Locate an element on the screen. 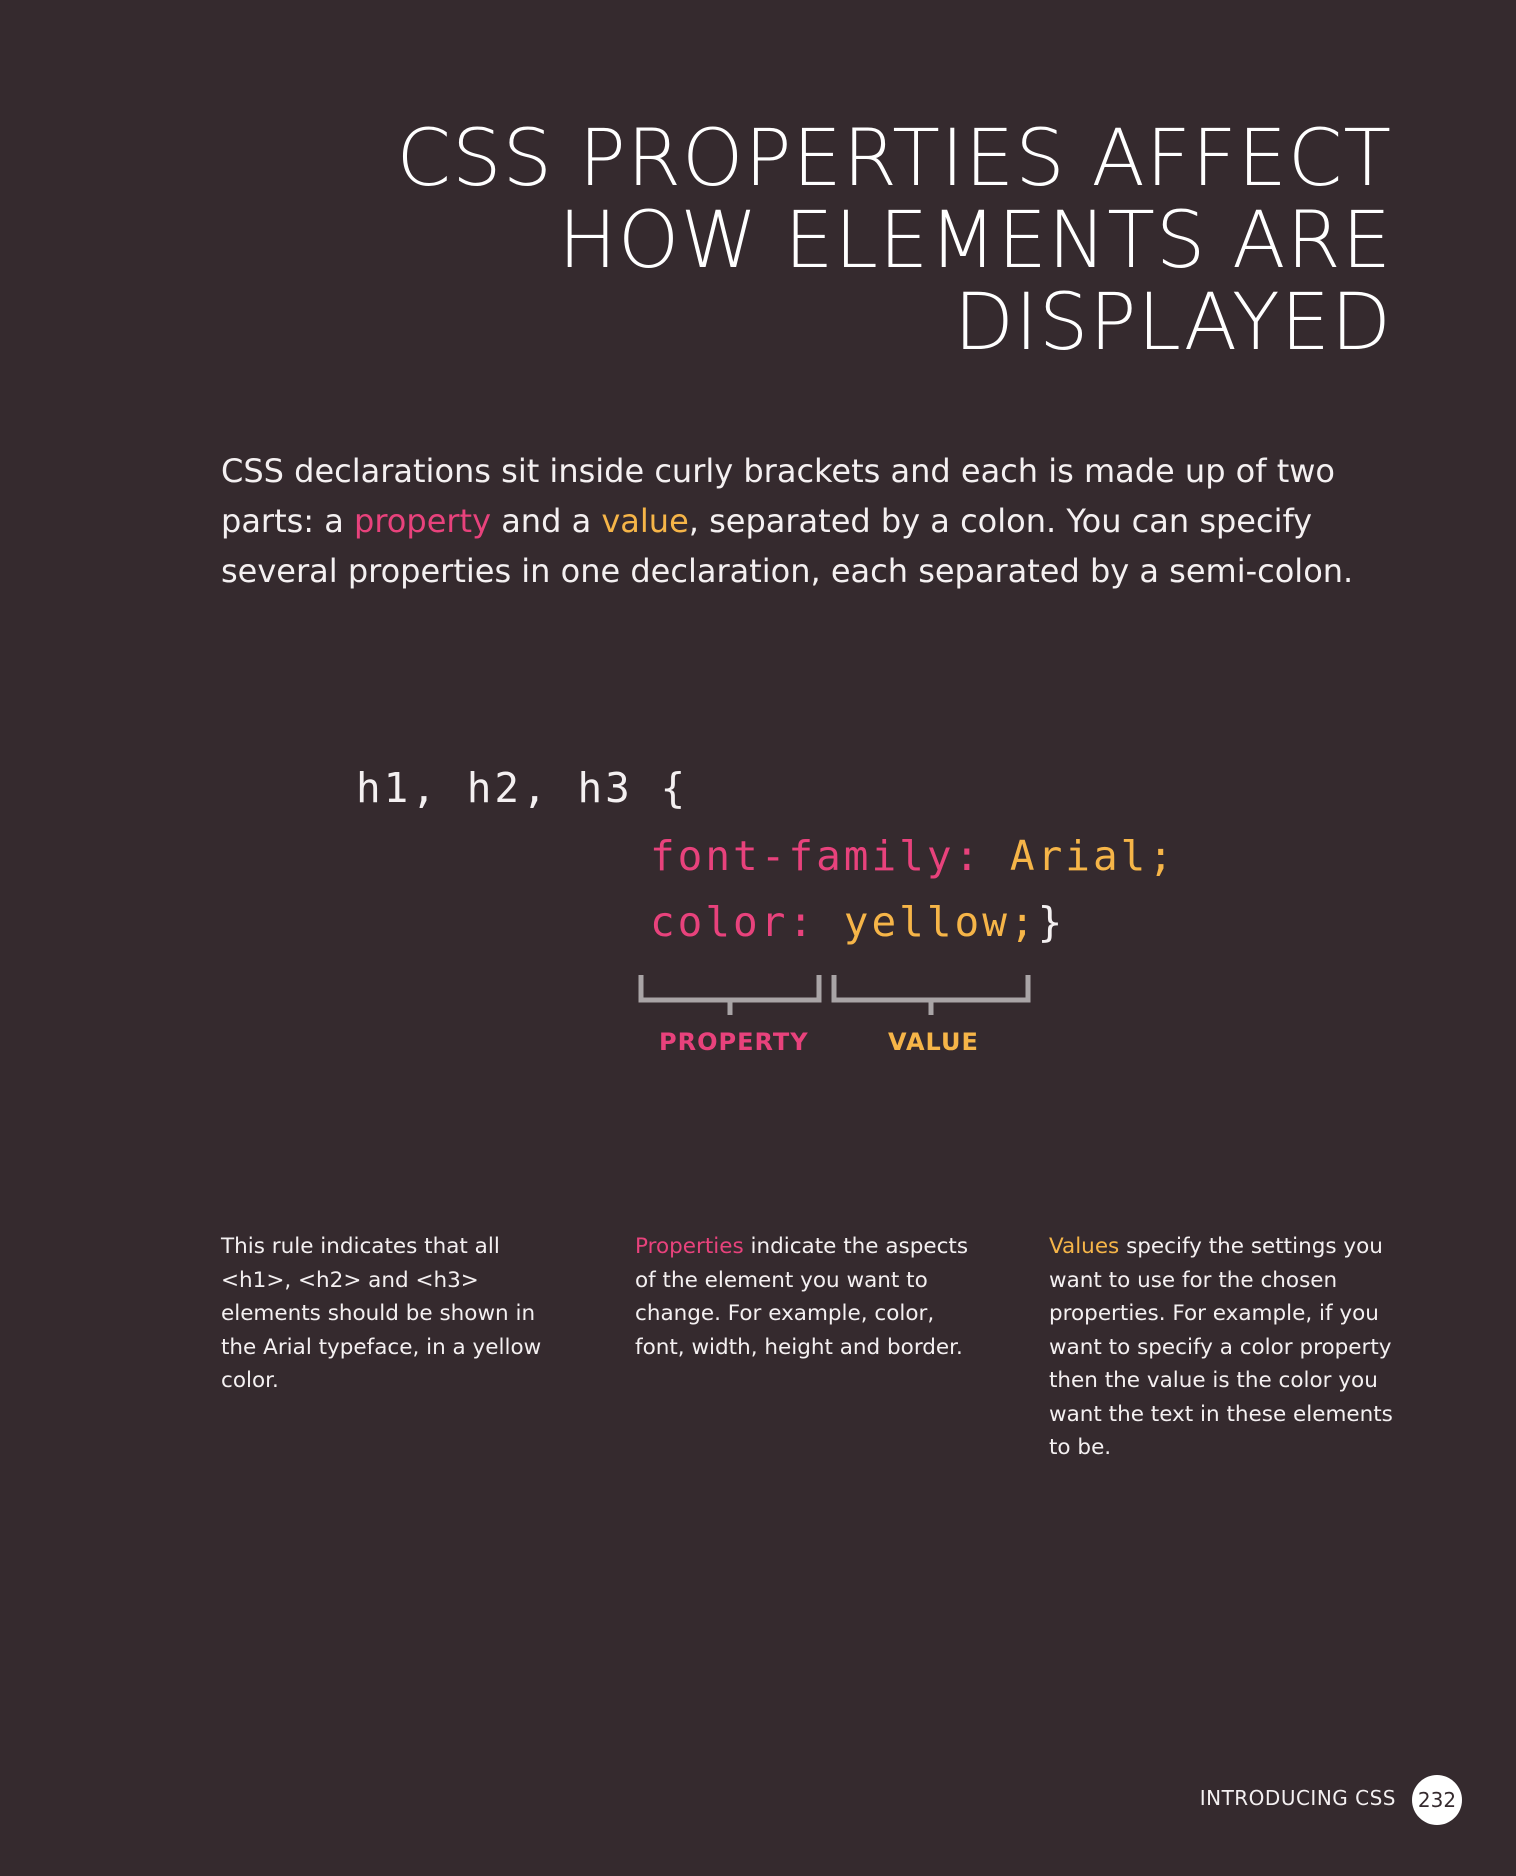 The width and height of the screenshot is (1516, 1876). properties-highlight: Properties is located at coordinates (689, 1246).